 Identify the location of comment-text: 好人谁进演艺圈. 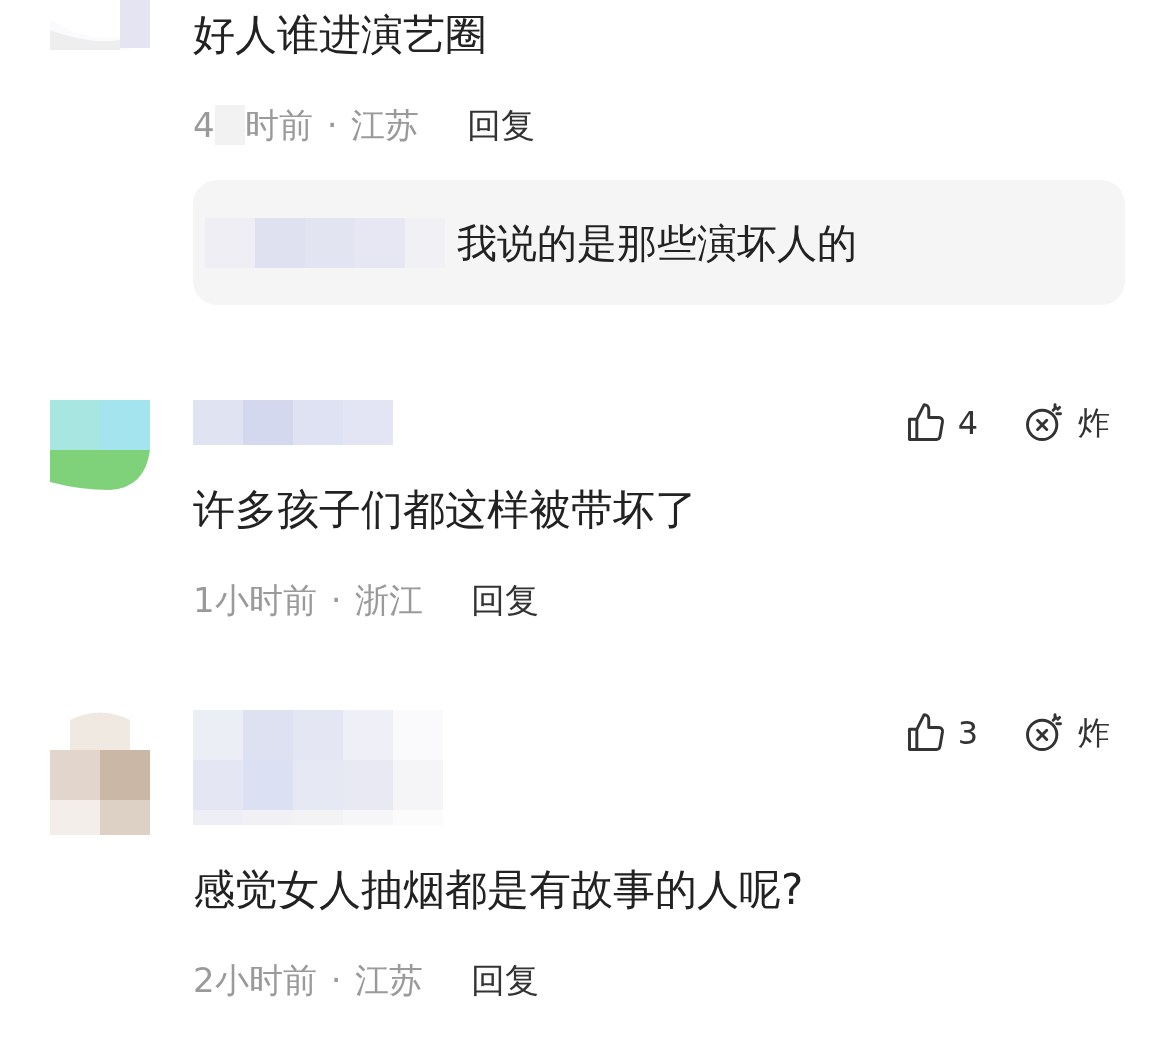
(340, 35).